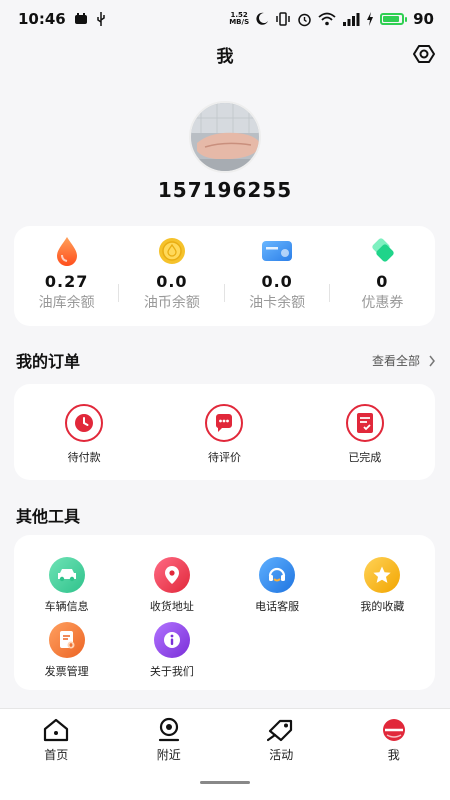  Describe the element at coordinates (370, 19) in the screenshot. I see `charging-icon` at that location.